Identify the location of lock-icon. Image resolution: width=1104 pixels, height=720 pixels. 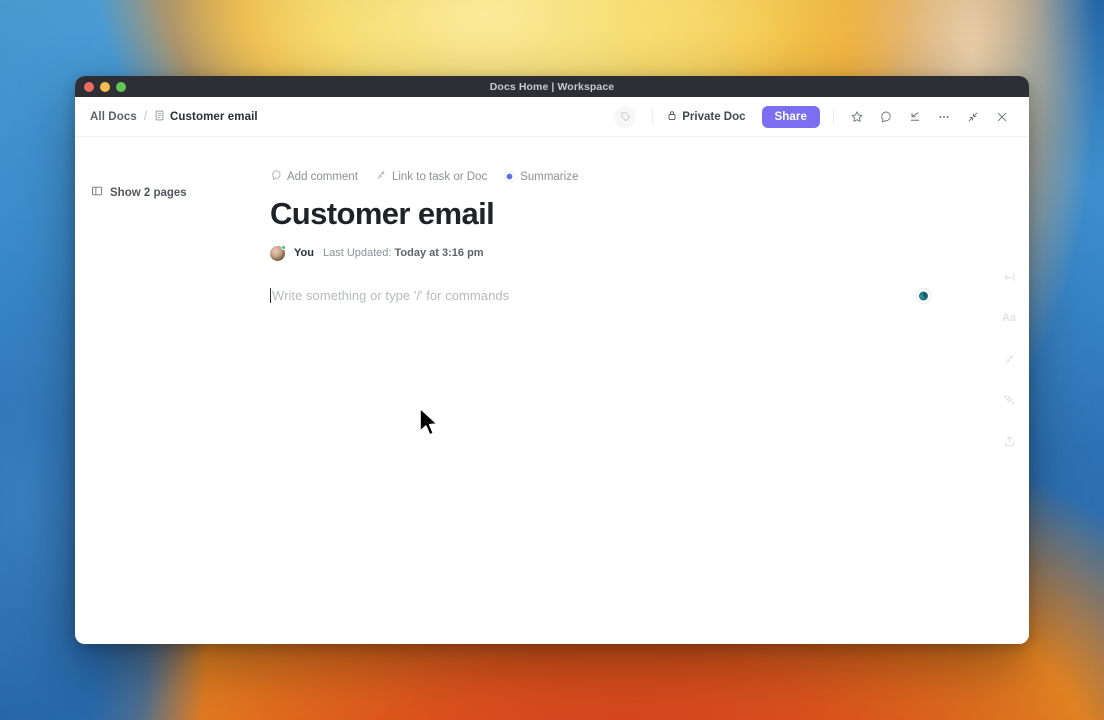
(672, 117).